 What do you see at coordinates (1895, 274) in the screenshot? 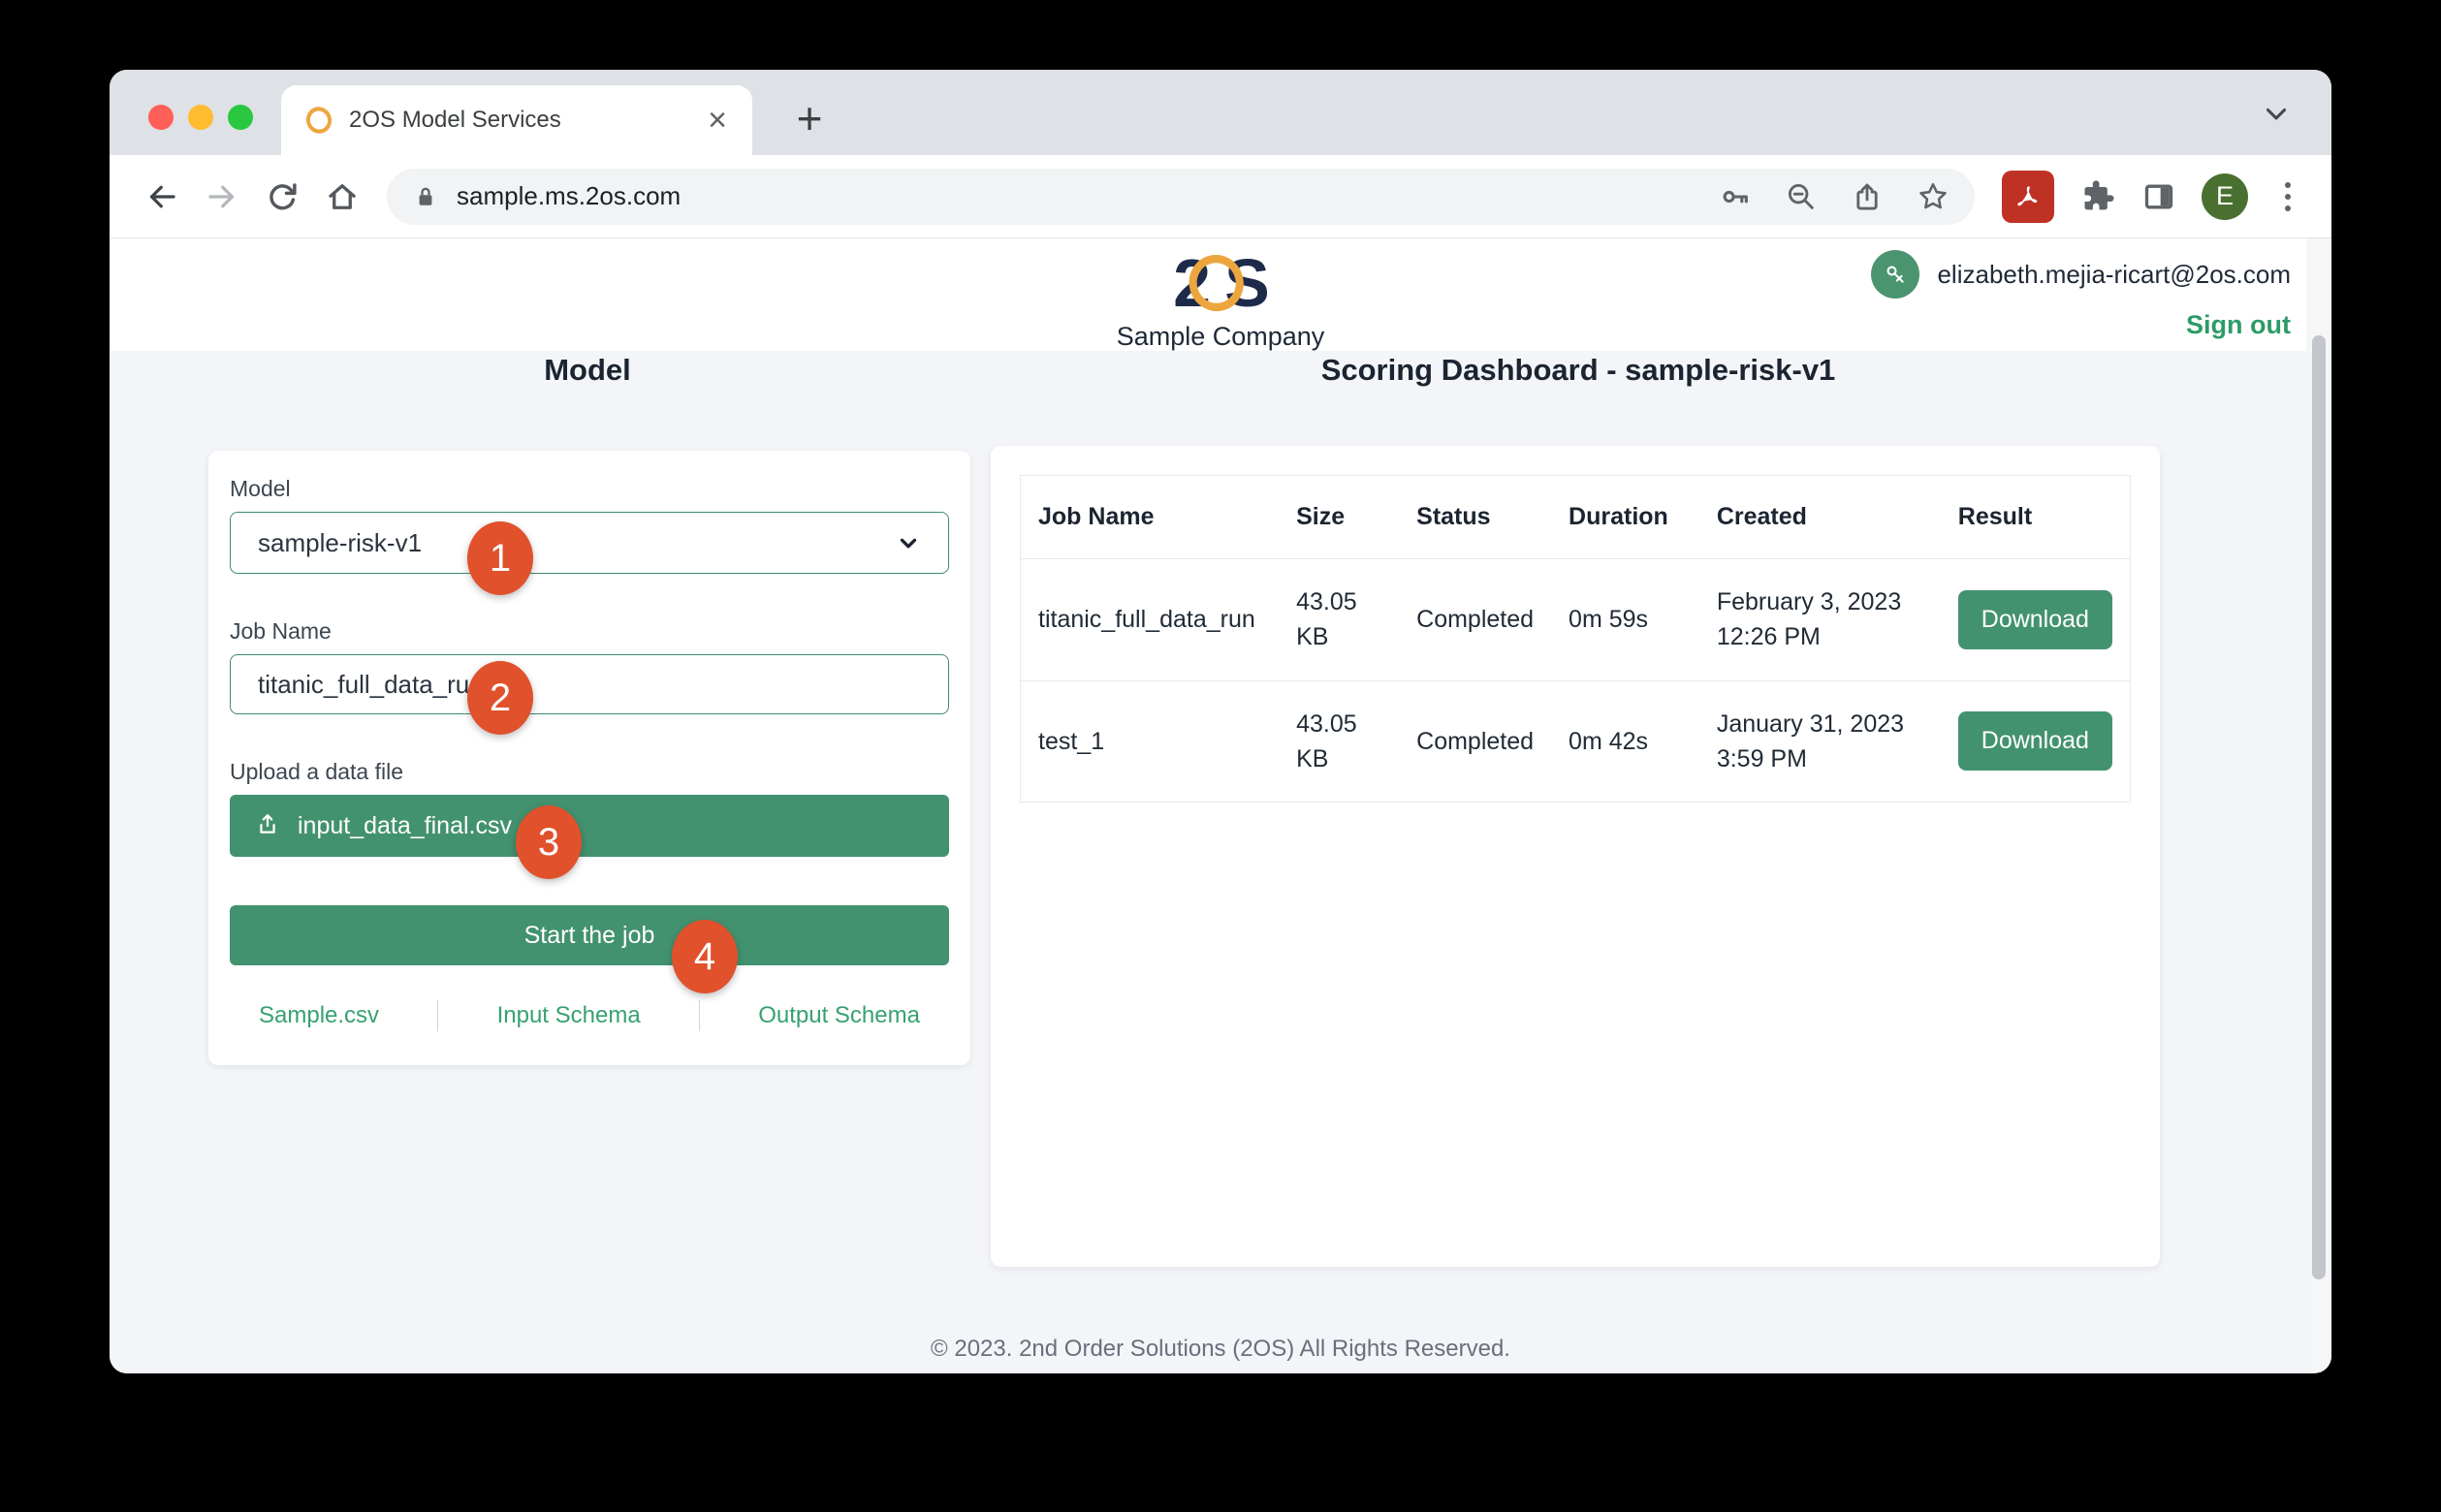
I see `account-key-avatar-icon` at bounding box center [1895, 274].